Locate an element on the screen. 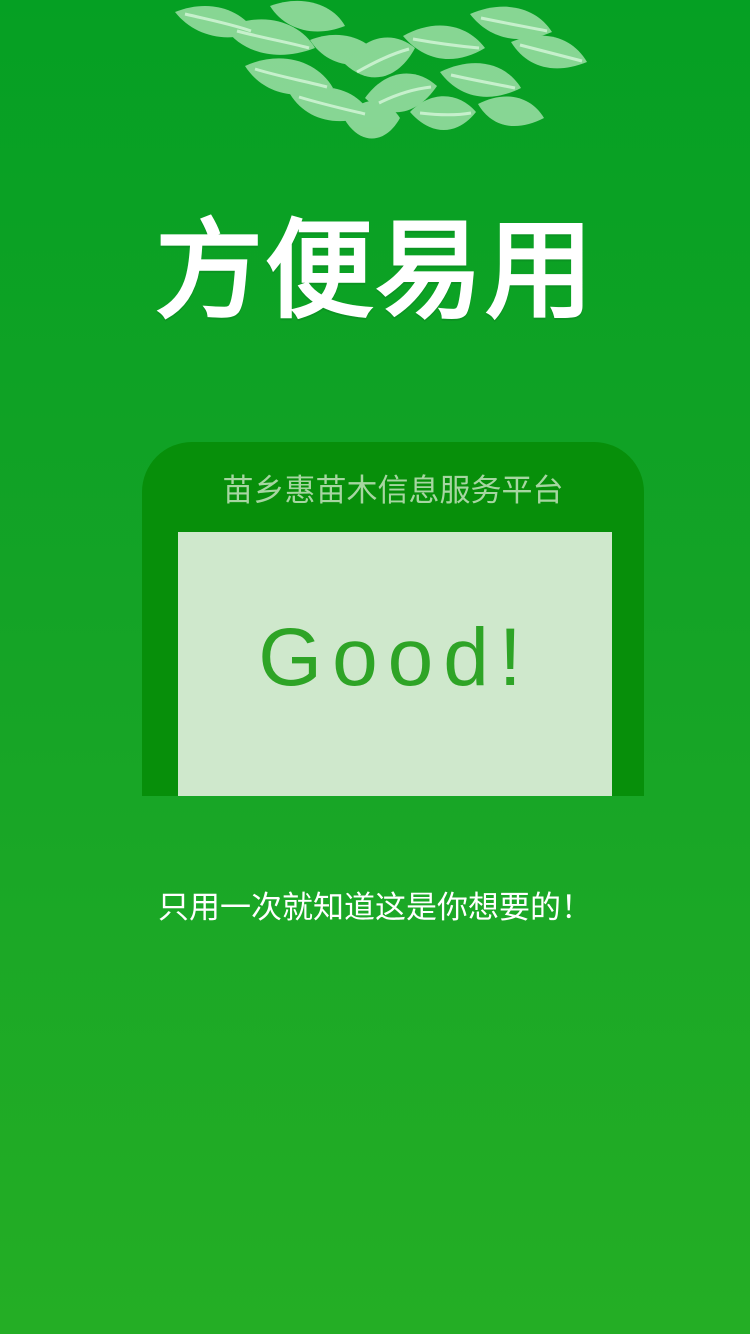 This screenshot has height=1334, width=750. page-title: 方便易用 is located at coordinates (374, 271).